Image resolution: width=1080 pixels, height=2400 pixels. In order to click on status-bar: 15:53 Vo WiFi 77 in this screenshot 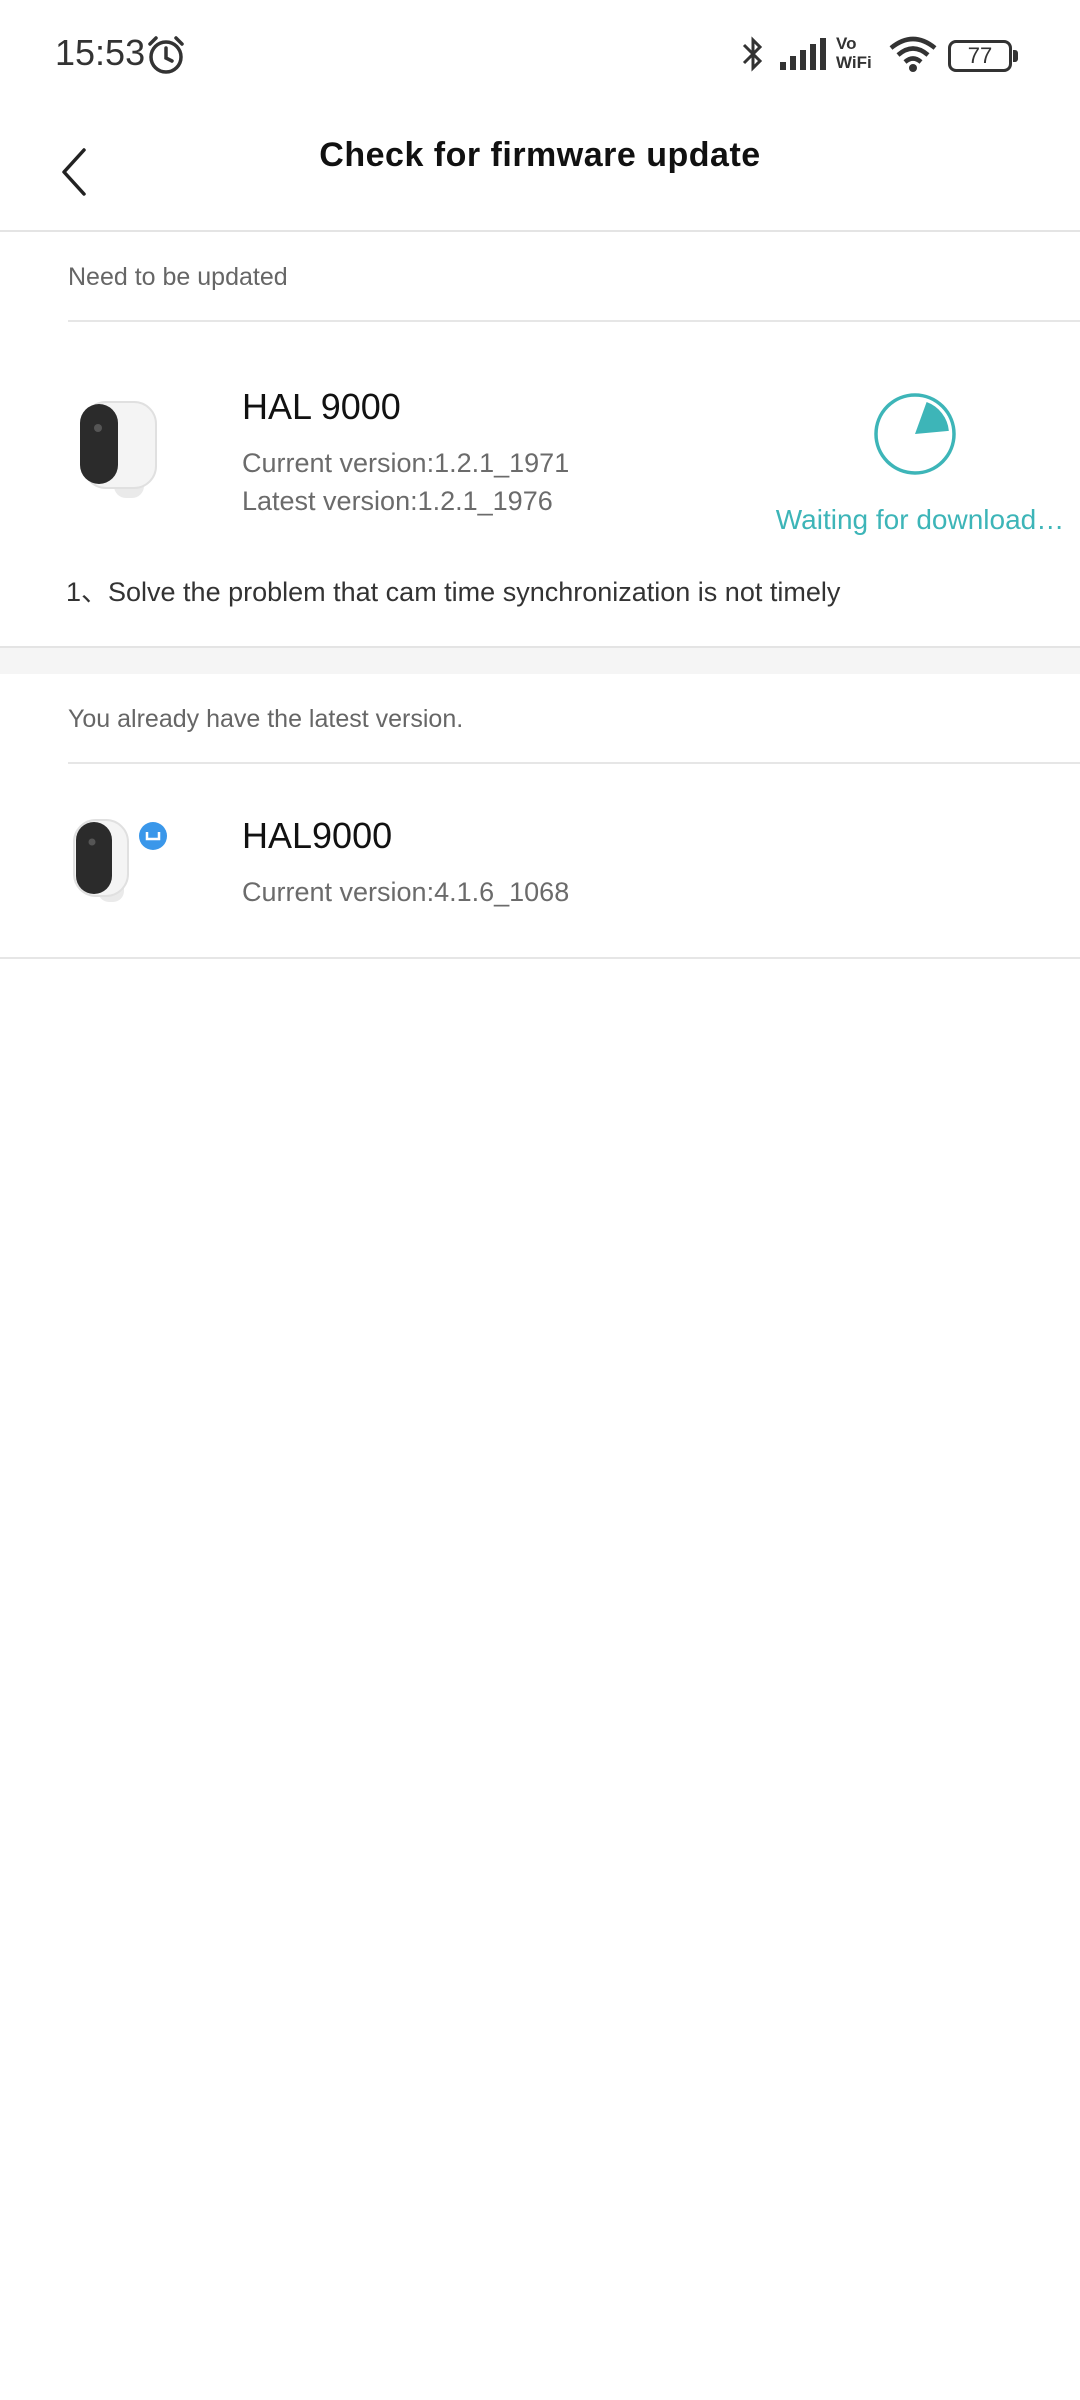, I will do `click(540, 55)`.